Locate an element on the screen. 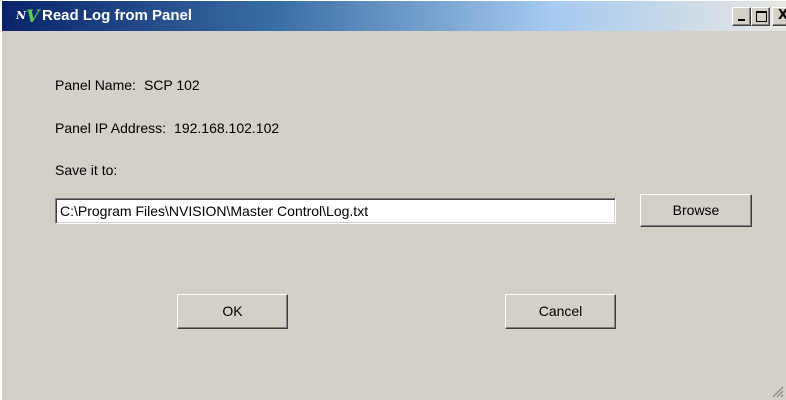 The width and height of the screenshot is (786, 400). panel-name-value: SCP 102 is located at coordinates (171, 85).